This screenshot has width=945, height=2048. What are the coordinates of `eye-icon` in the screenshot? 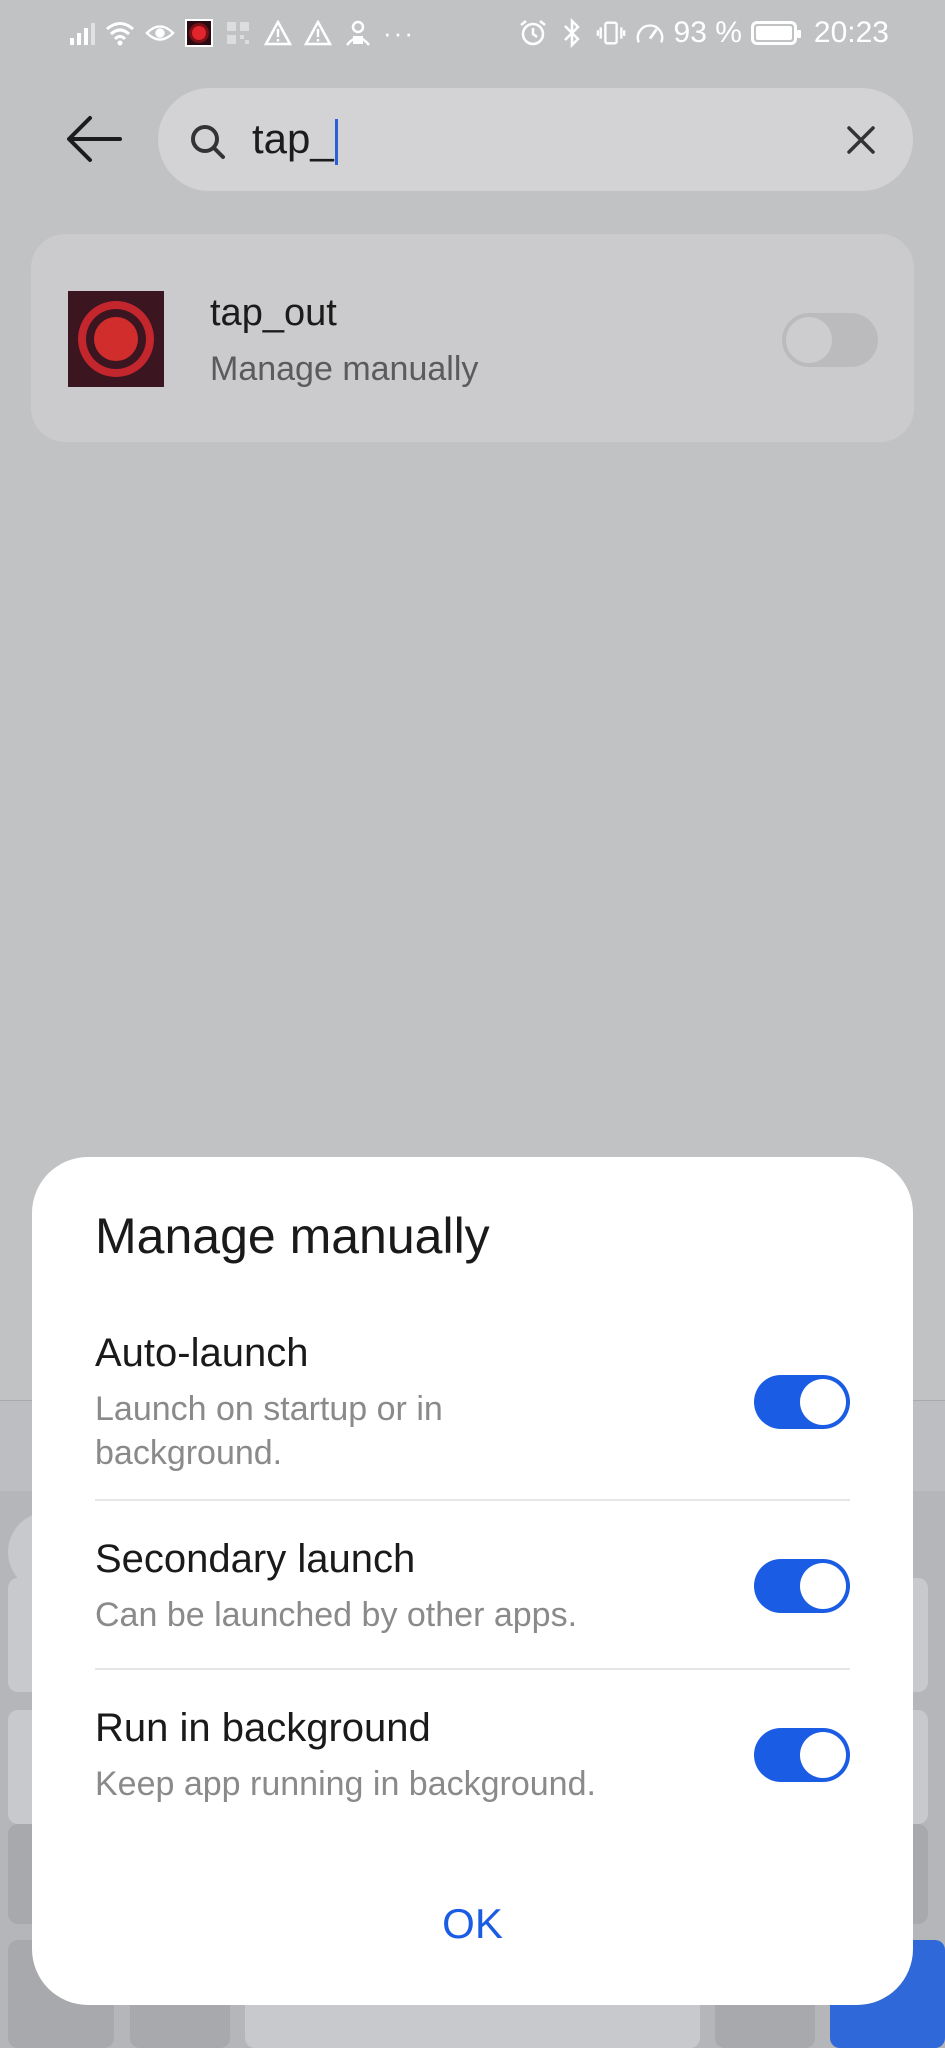 It's located at (160, 33).